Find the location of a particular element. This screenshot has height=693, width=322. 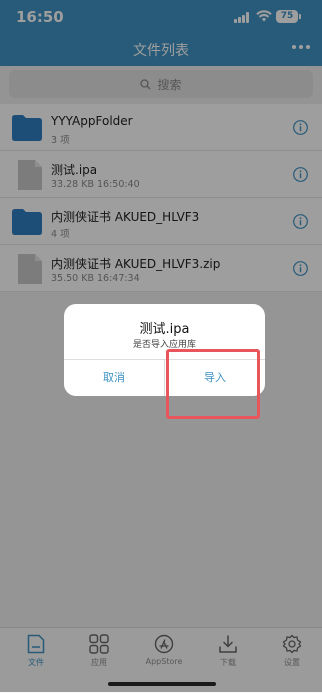

home-indicator is located at coordinates (162, 684).